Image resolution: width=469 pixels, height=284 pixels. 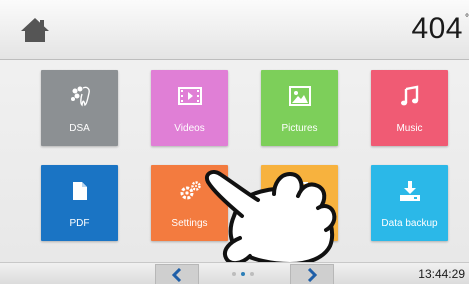 What do you see at coordinates (79, 203) in the screenshot?
I see `tile-pdf: PDF` at bounding box center [79, 203].